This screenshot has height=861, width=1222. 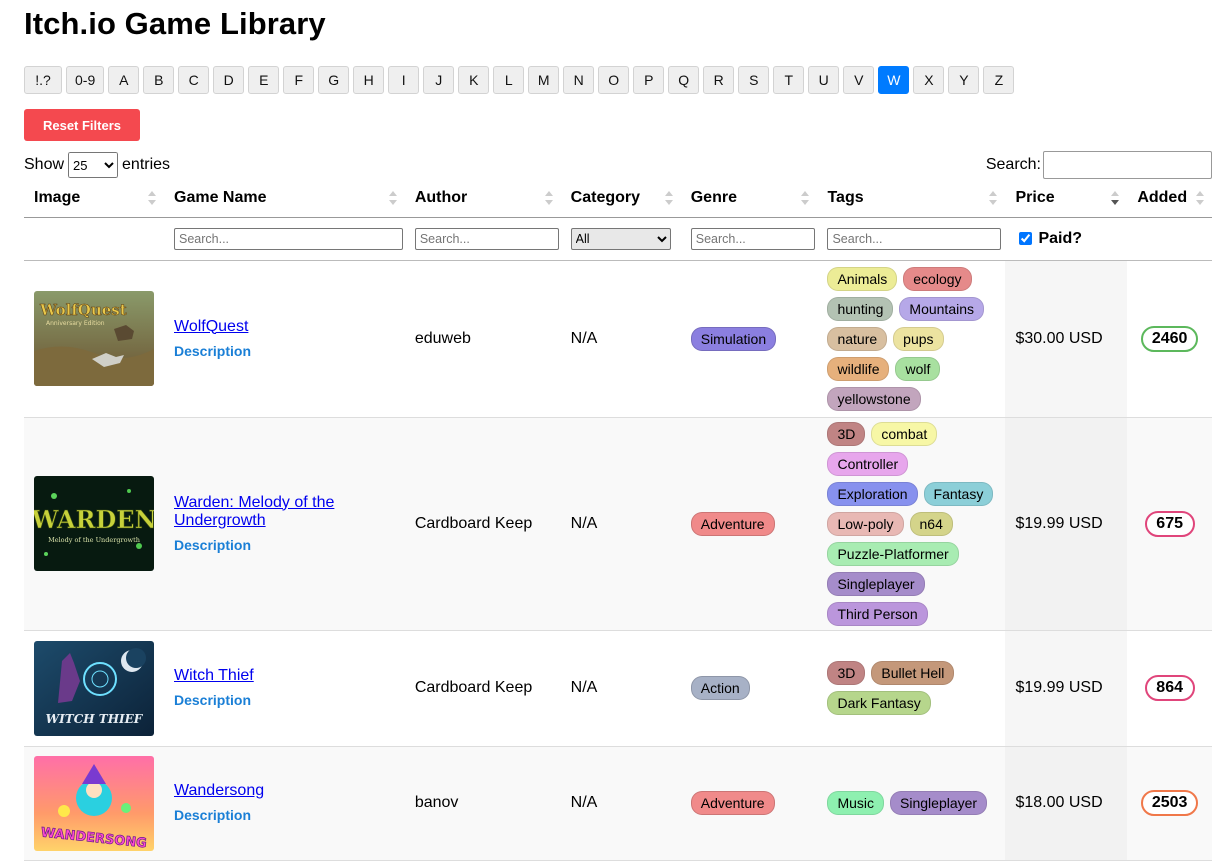 I want to click on reset-filters-button: Reset Filters, so click(x=82, y=125).